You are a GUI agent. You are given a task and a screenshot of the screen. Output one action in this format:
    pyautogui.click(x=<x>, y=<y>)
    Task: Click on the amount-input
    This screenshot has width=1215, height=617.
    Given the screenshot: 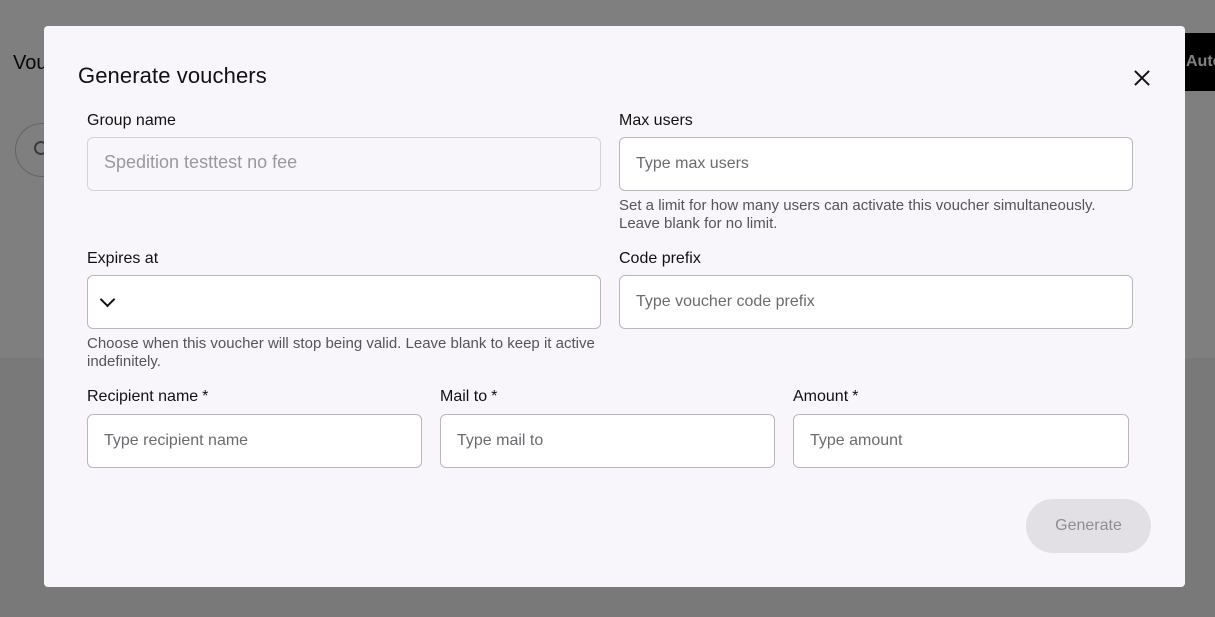 What is the action you would take?
    pyautogui.click(x=961, y=441)
    